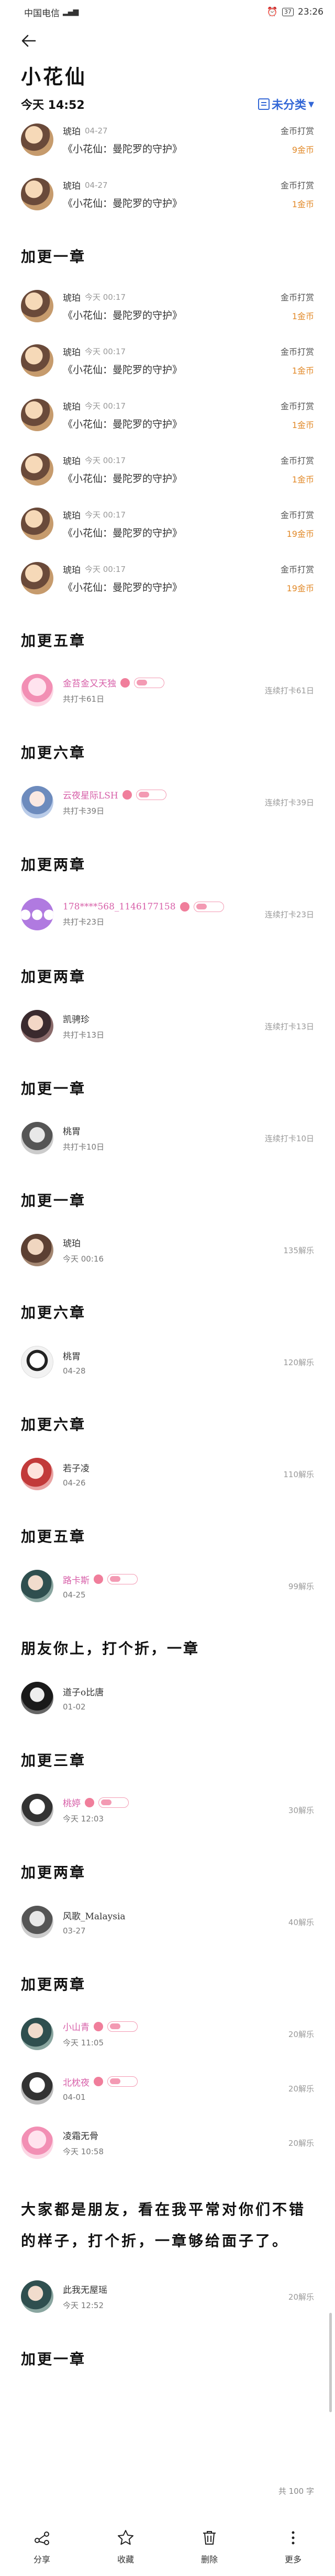 This screenshot has height=2576, width=335. What do you see at coordinates (167, 12) in the screenshot?
I see `status-bar: 中国电信 ▂▄▆ ⏰ 37 23:26` at bounding box center [167, 12].